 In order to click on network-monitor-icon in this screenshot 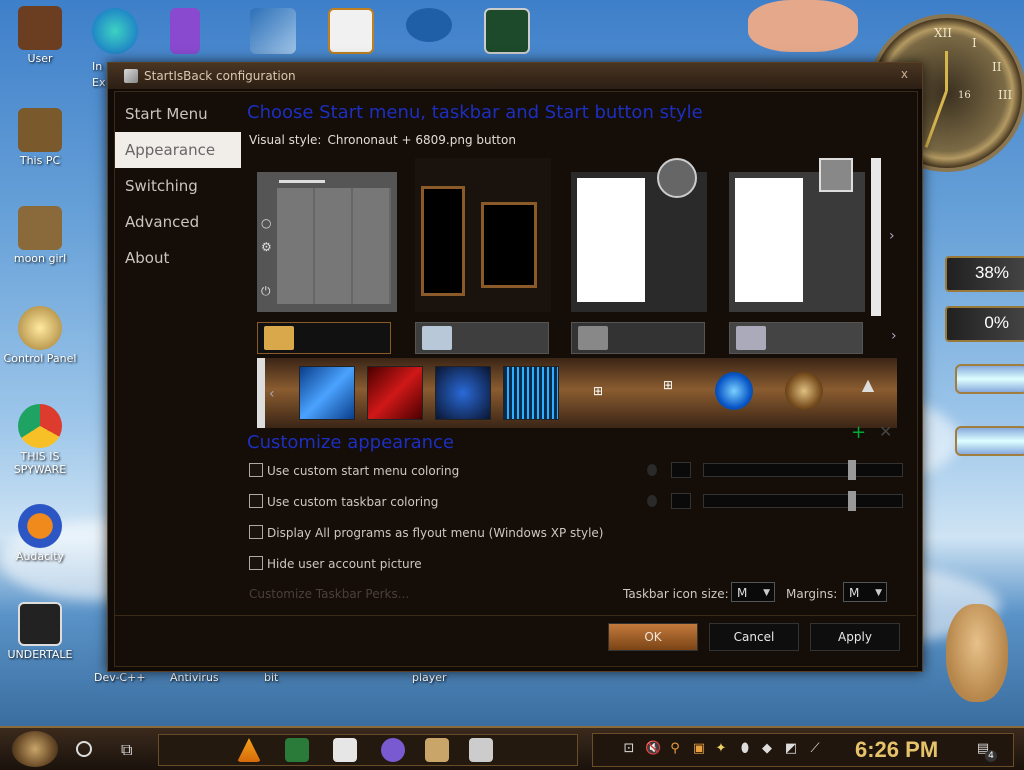, I will do `click(297, 750)`.